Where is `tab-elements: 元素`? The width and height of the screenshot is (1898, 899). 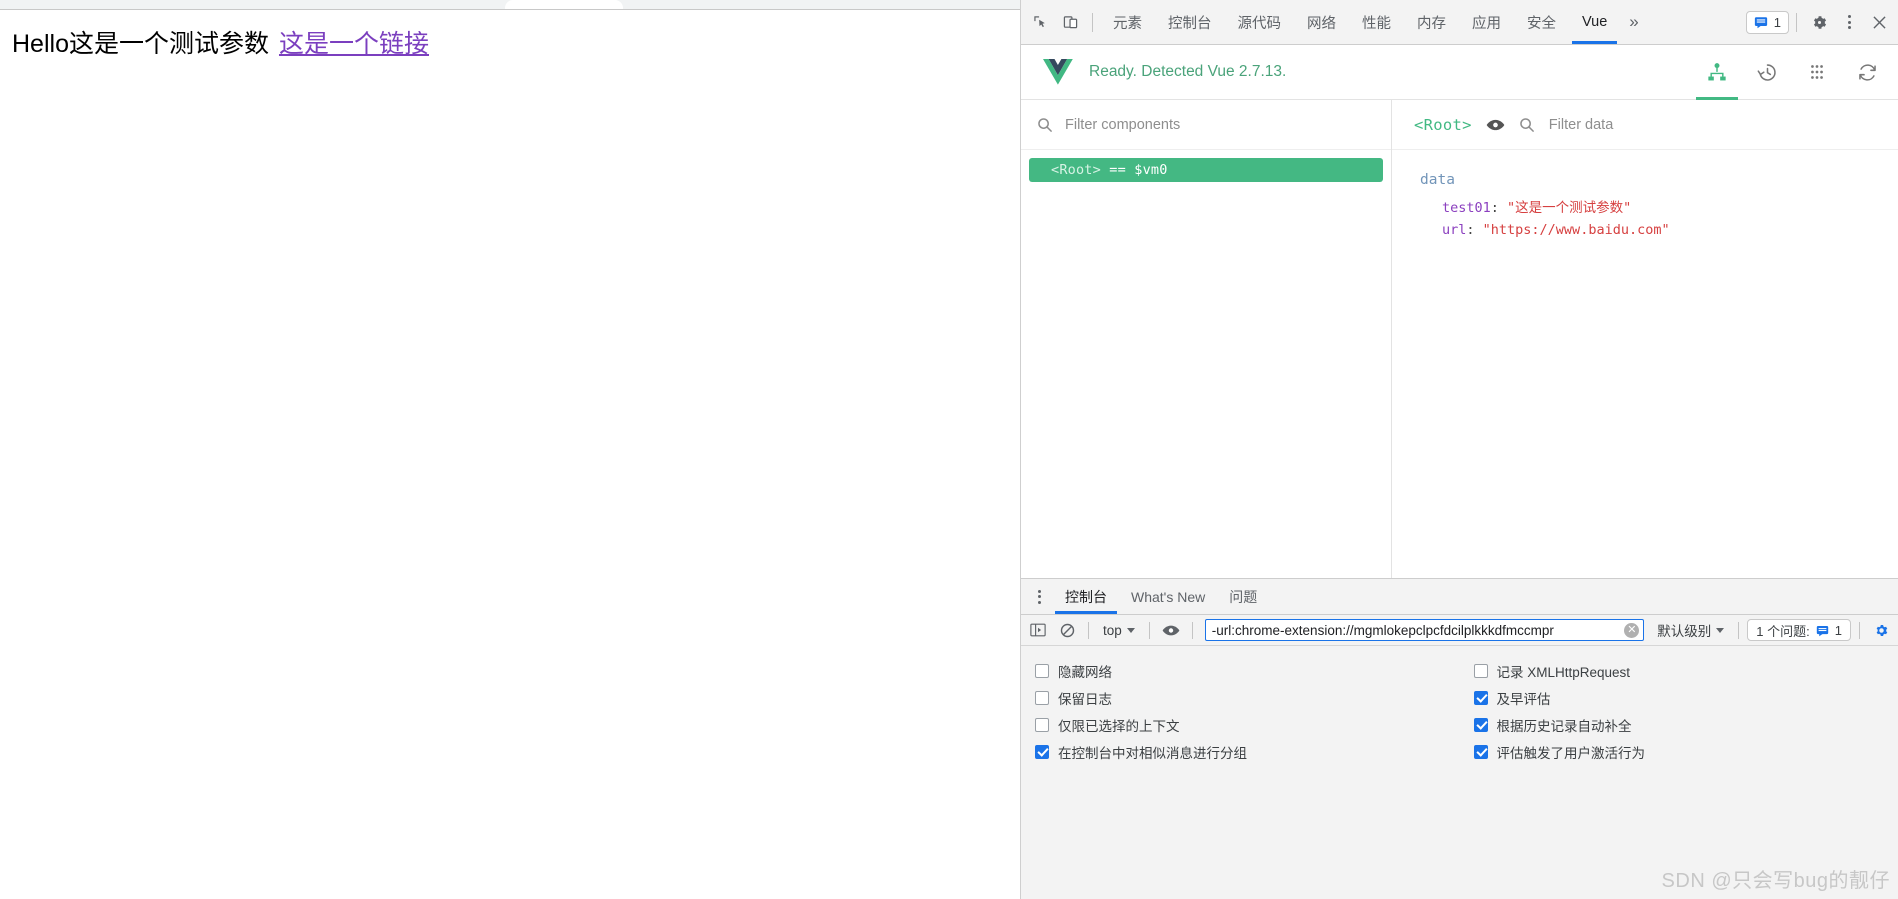
tab-elements: 元素 is located at coordinates (1127, 22).